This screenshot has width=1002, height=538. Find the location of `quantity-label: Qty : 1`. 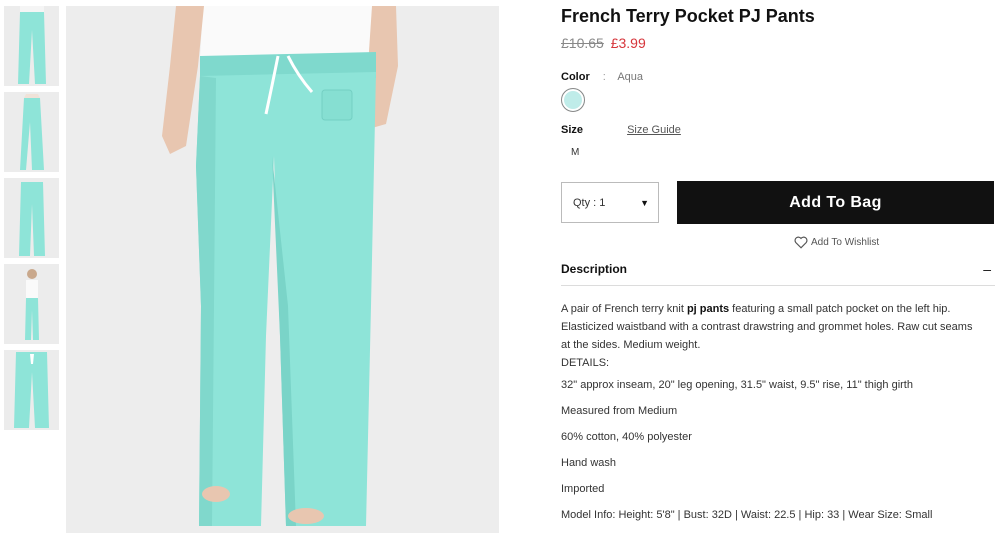

quantity-label: Qty : 1 is located at coordinates (589, 202).